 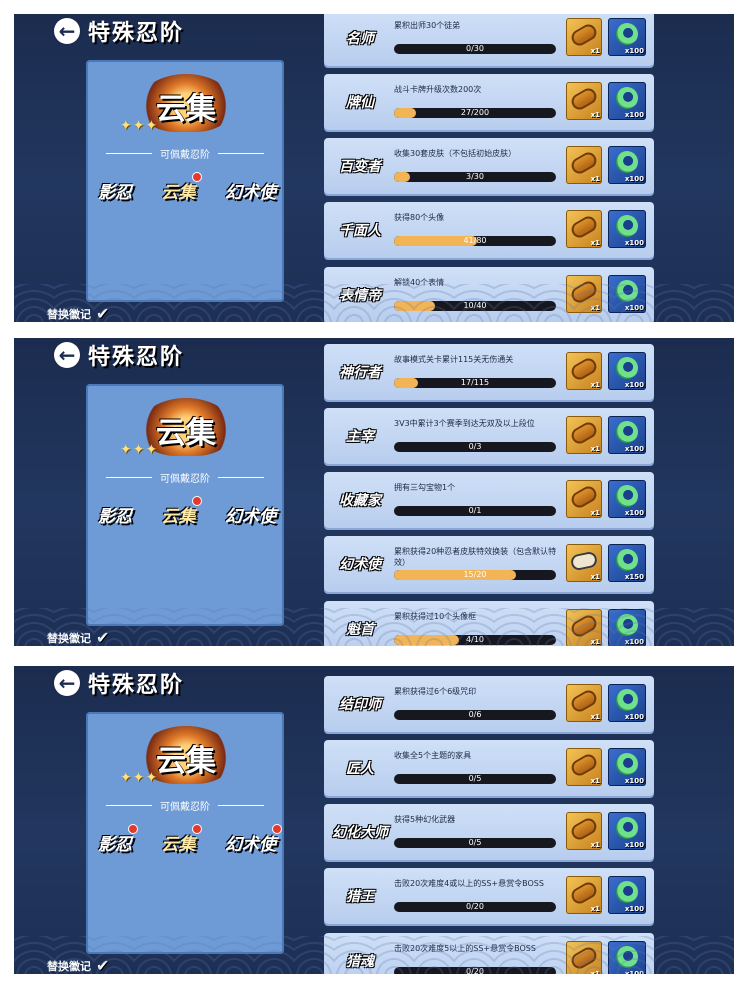 What do you see at coordinates (475, 447) in the screenshot?
I see `progress-bar: 0/3` at bounding box center [475, 447].